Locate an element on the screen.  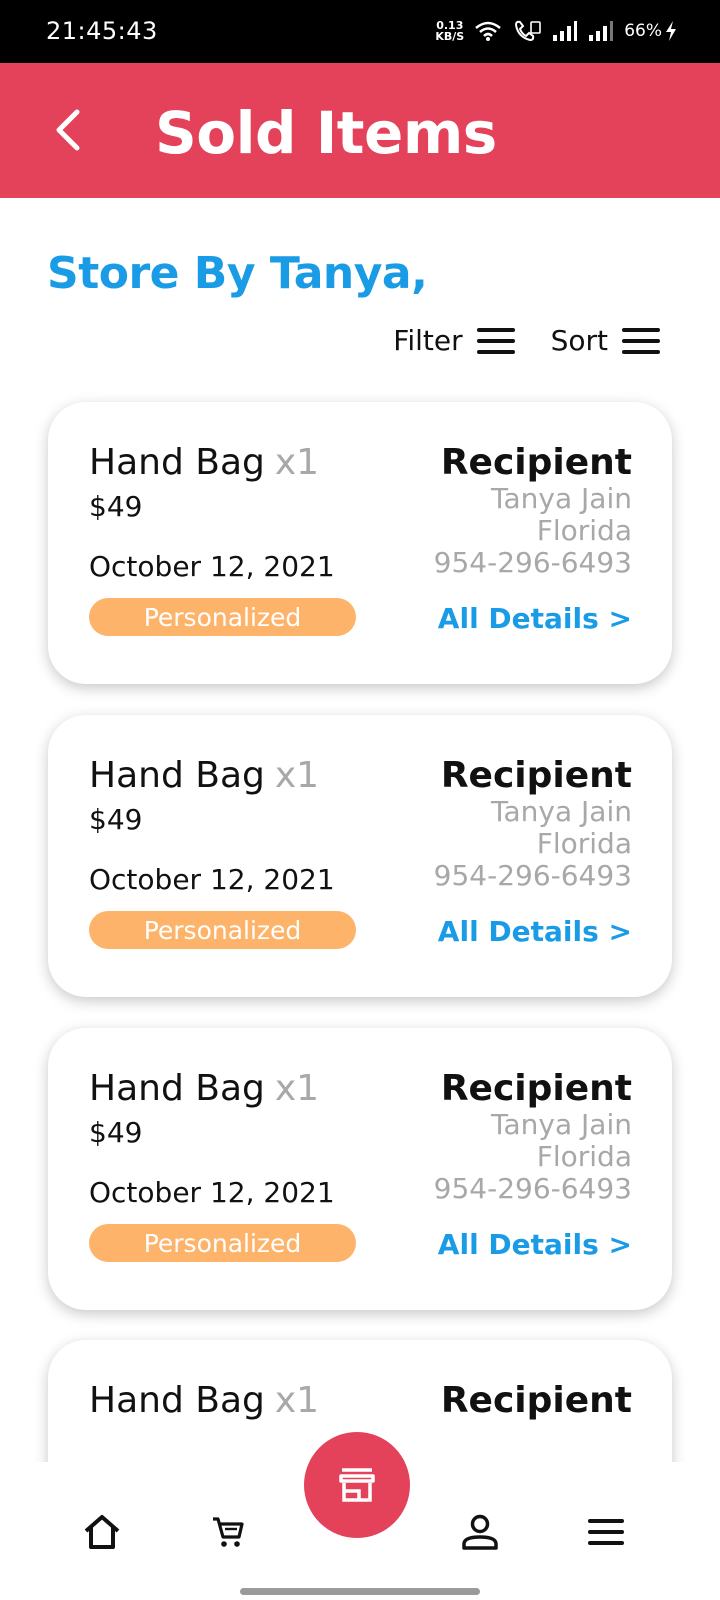
sort-icon is located at coordinates (641, 340).